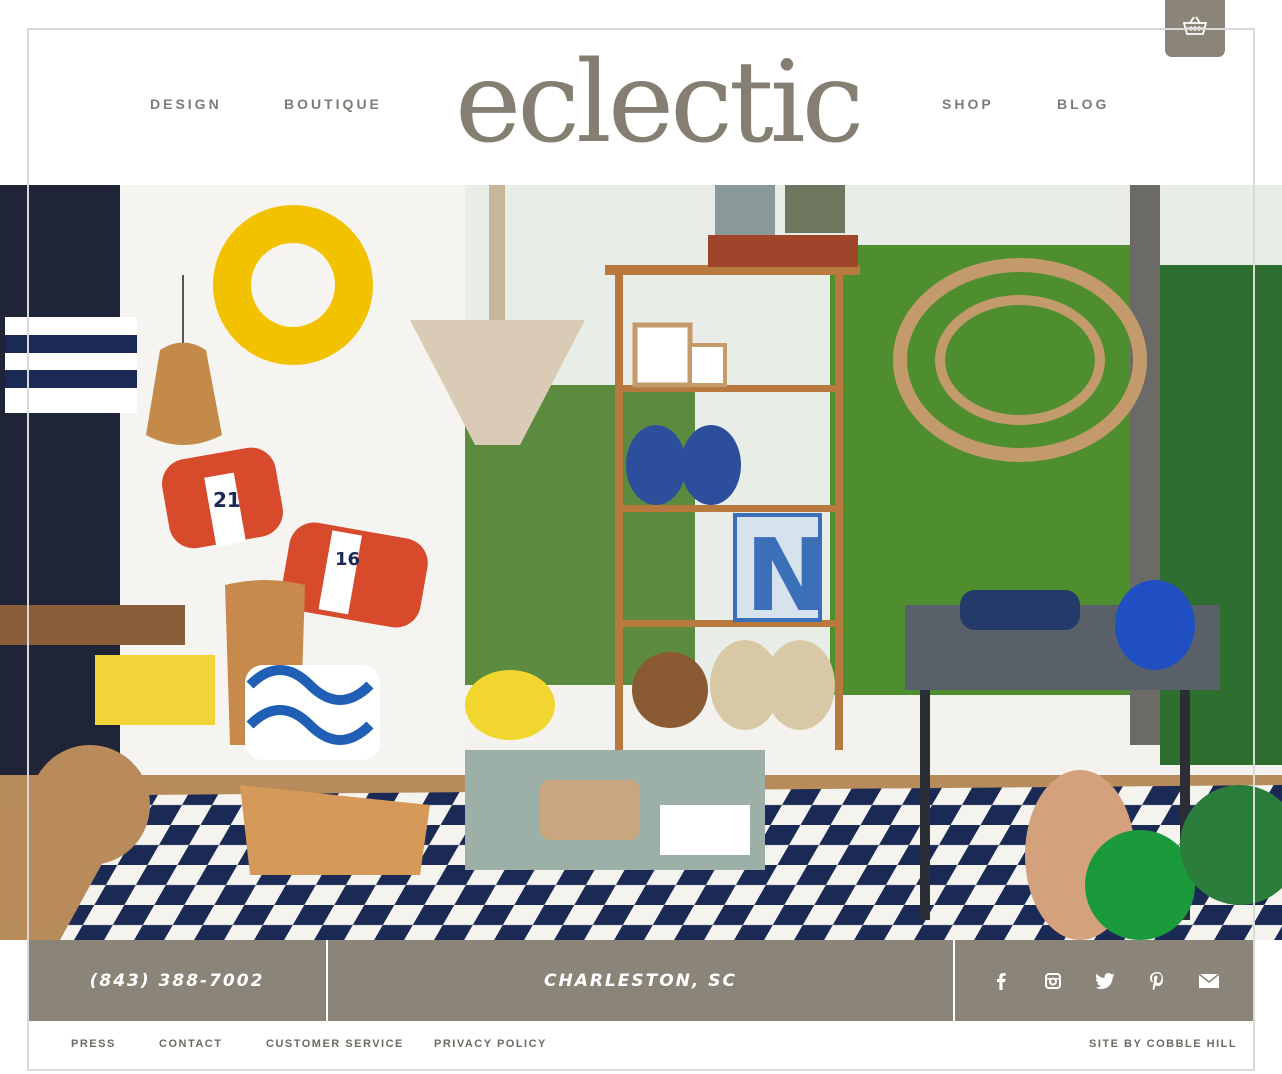 This screenshot has width=1282, height=1074. I want to click on social-links, so click(1105, 980).